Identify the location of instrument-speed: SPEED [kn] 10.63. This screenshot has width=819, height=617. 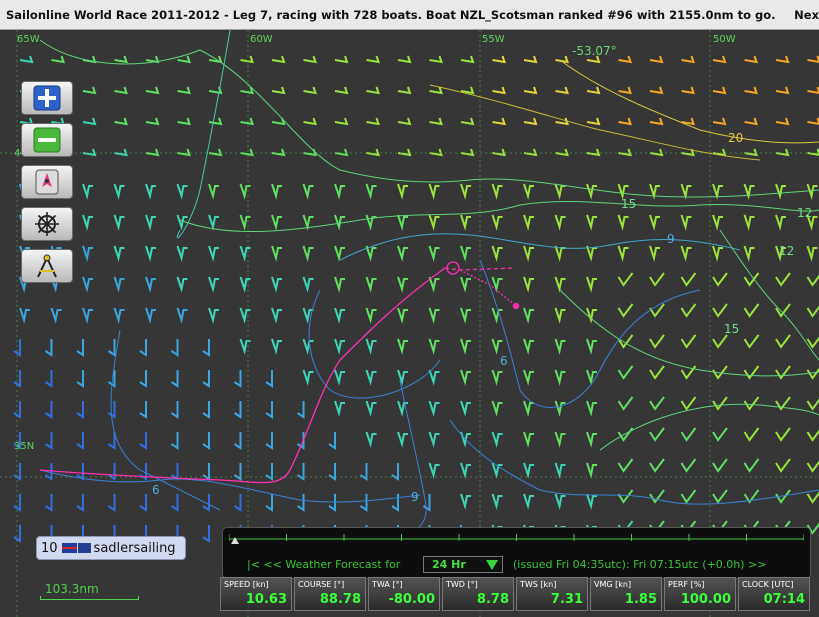
(256, 594).